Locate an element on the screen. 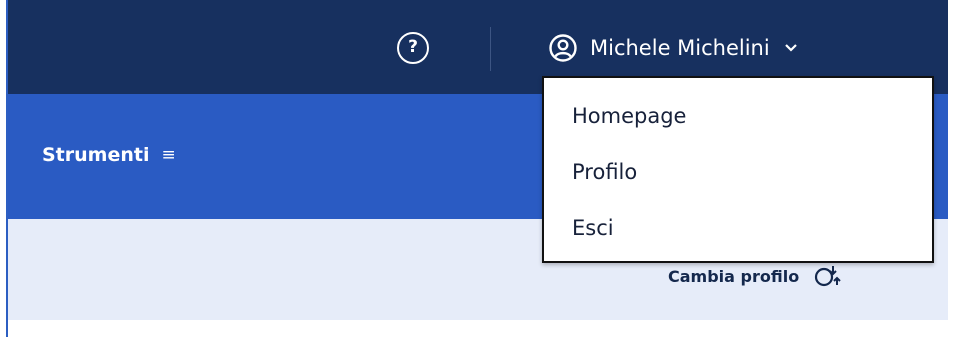 The width and height of the screenshot is (954, 337). chevron-down-icon is located at coordinates (790, 48).